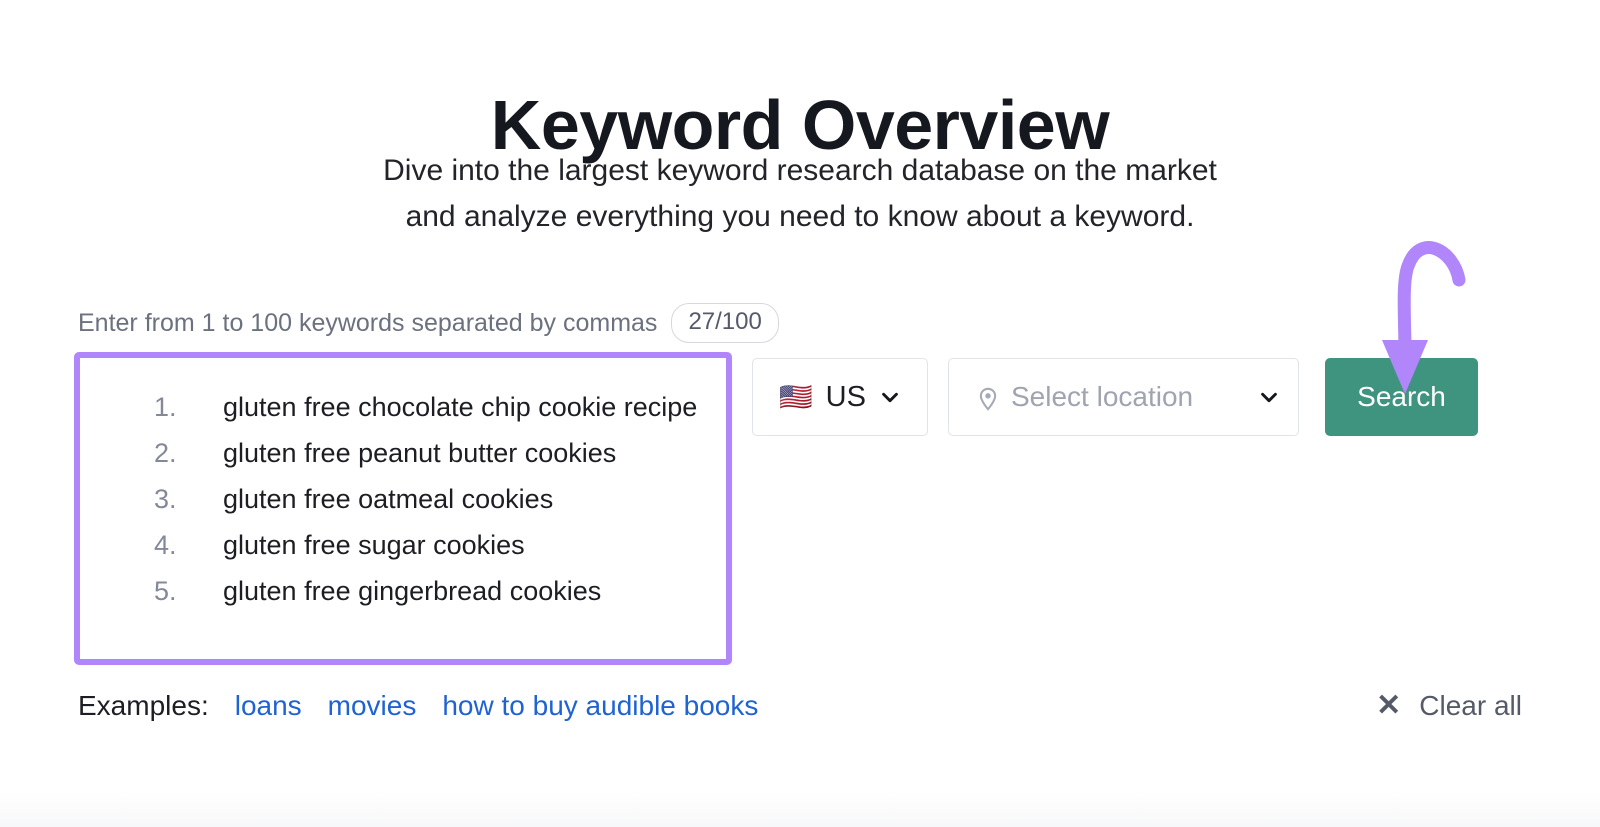  What do you see at coordinates (1470, 705) in the screenshot?
I see `clear-all-label: Clear all` at bounding box center [1470, 705].